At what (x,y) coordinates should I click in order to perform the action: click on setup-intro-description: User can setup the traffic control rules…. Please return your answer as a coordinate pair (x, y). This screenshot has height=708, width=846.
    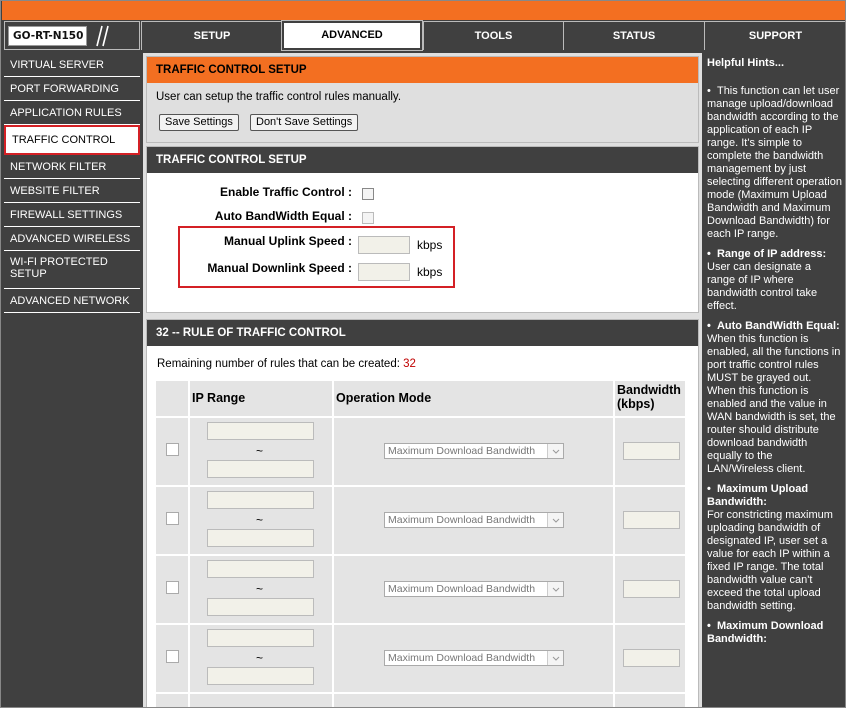
    Looking at the image, I should click on (279, 97).